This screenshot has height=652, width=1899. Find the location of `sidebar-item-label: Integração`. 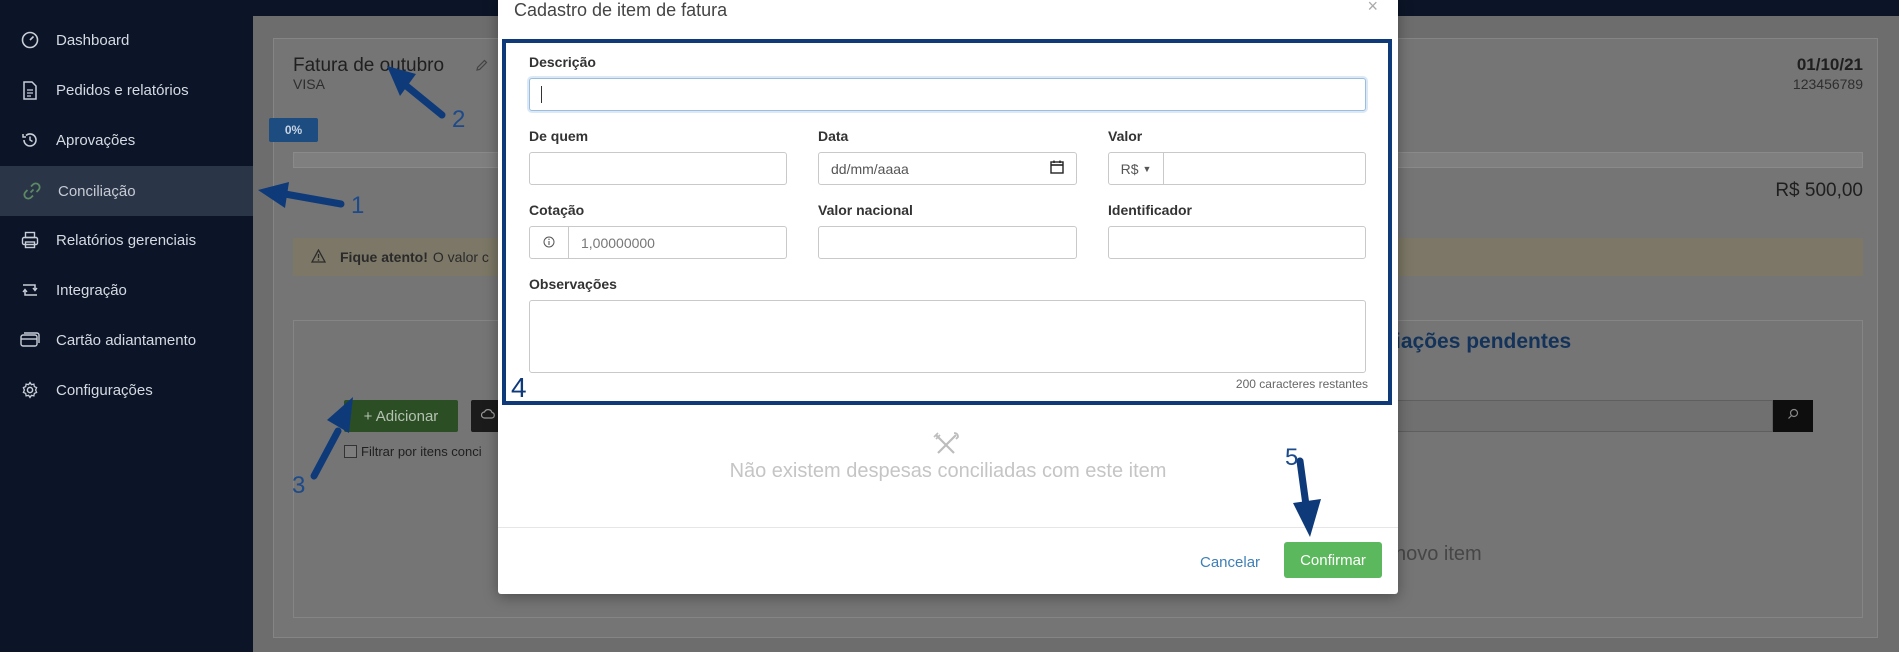

sidebar-item-label: Integração is located at coordinates (91, 290).